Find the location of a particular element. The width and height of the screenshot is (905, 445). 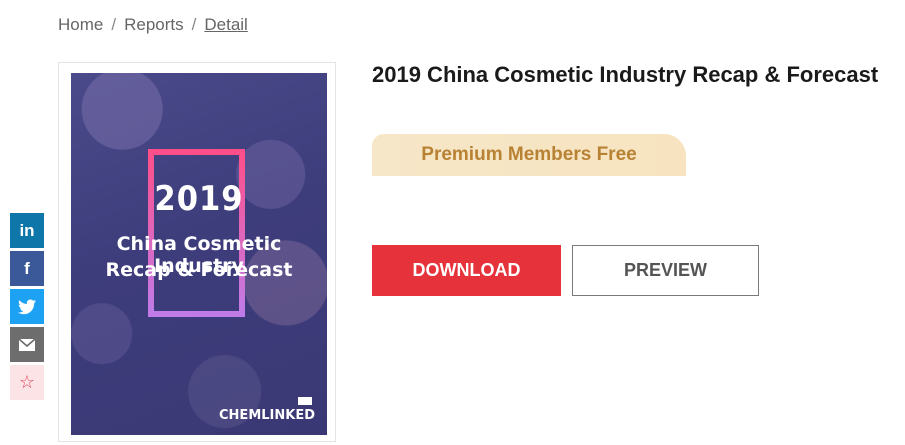

breadcrumb-reports: Reports is located at coordinates (154, 25).